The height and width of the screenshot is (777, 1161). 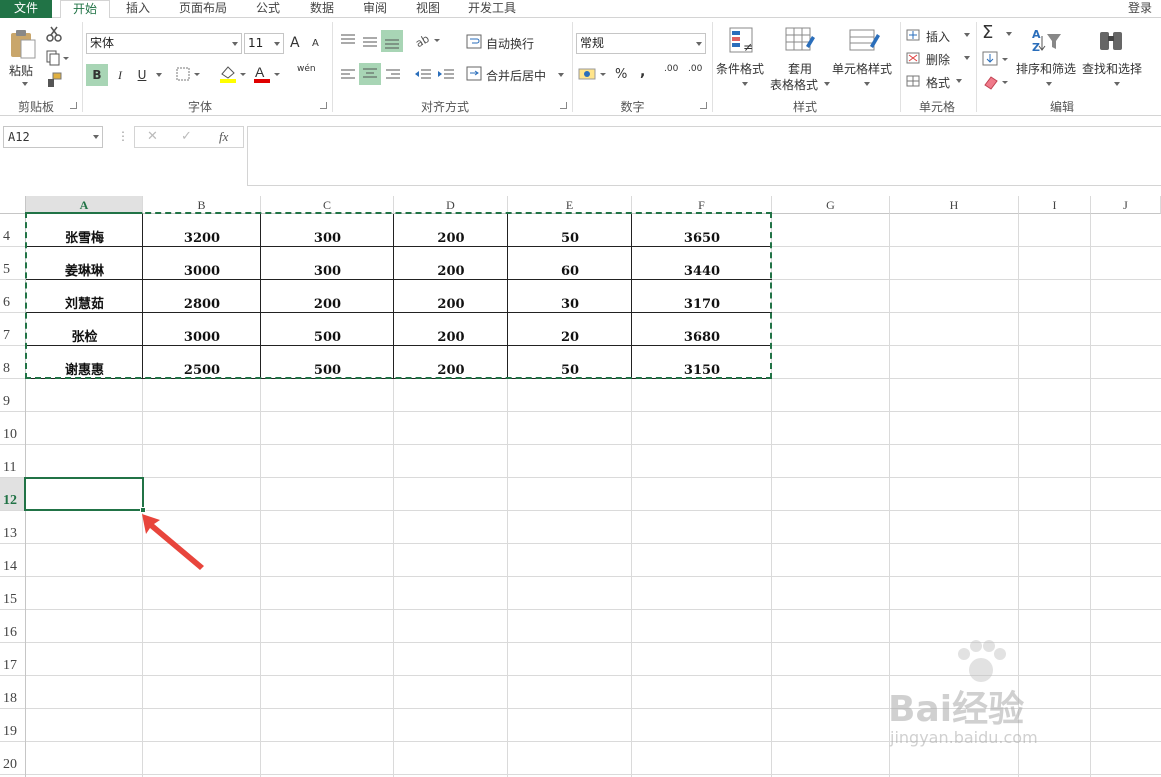 What do you see at coordinates (12, 230) in the screenshot?
I see `row-header-4: 4` at bounding box center [12, 230].